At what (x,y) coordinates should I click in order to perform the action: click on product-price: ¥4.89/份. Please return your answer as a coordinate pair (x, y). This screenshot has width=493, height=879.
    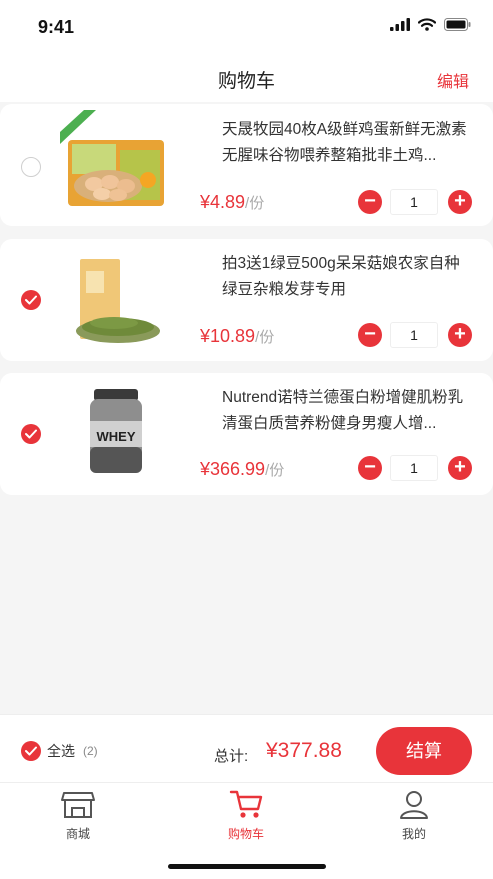
    Looking at the image, I should click on (232, 202).